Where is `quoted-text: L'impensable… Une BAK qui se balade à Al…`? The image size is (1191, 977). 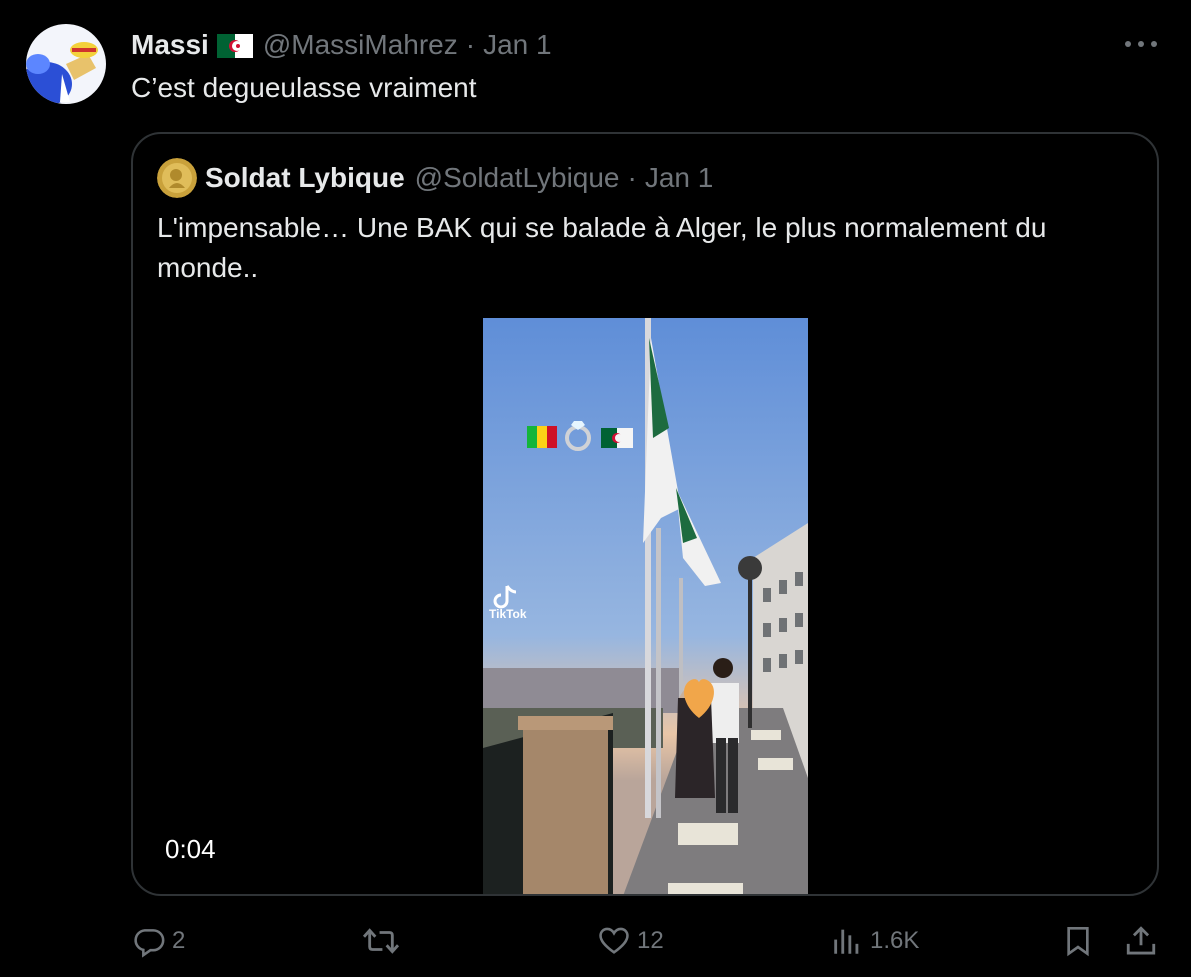
quoted-text: L'impensable… Une BAK qui se balade à Al… is located at coordinates (602, 247).